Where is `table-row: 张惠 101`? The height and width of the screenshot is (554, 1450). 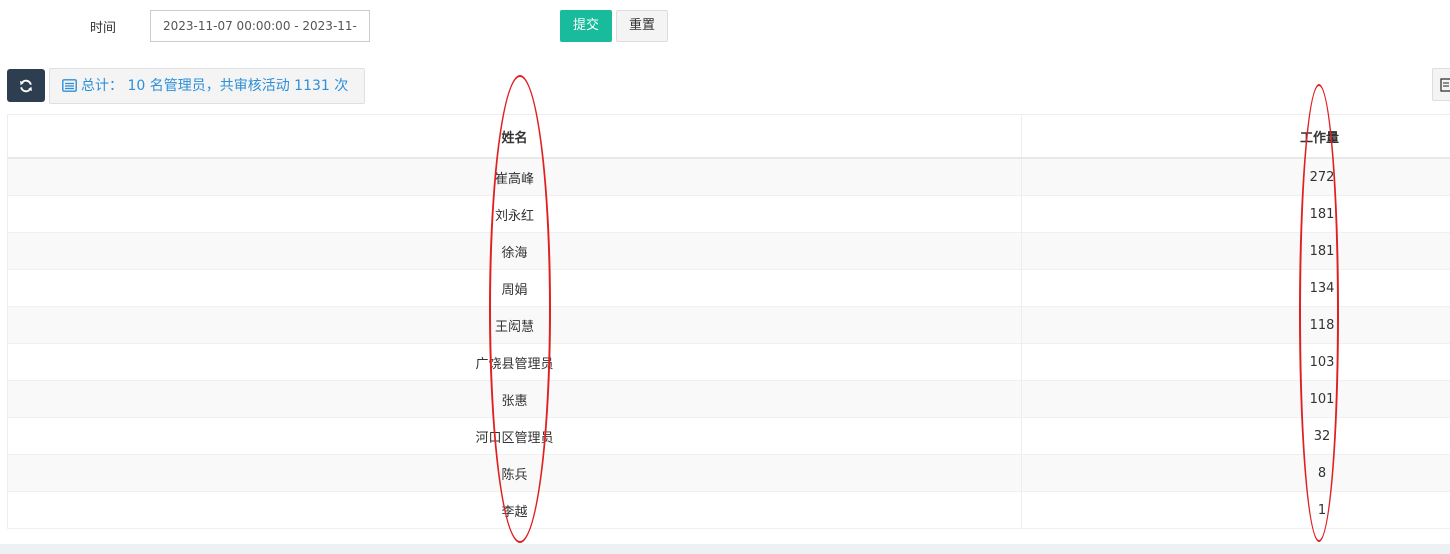 table-row: 张惠 101 is located at coordinates (728, 399).